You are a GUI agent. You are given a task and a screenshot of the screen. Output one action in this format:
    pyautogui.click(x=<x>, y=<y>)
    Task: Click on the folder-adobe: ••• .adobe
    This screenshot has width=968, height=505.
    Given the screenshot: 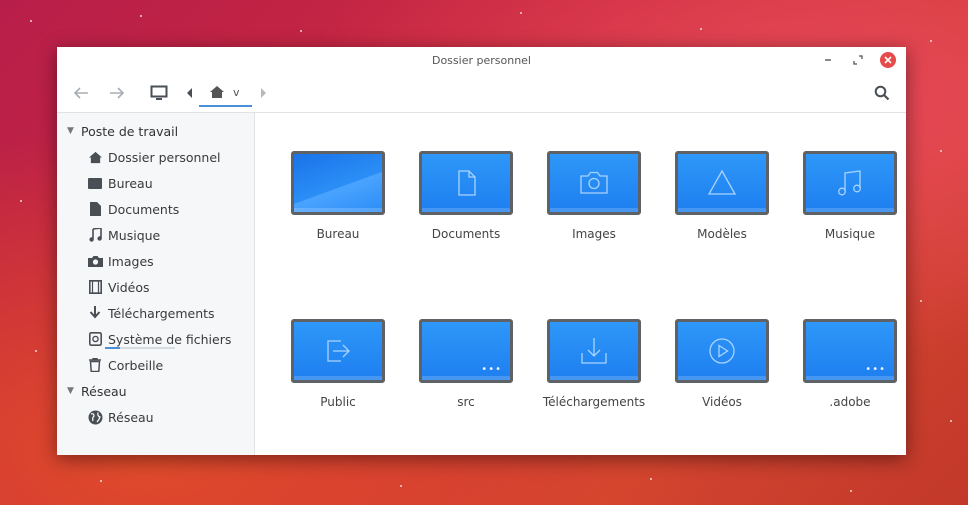 What is the action you would take?
    pyautogui.click(x=846, y=374)
    